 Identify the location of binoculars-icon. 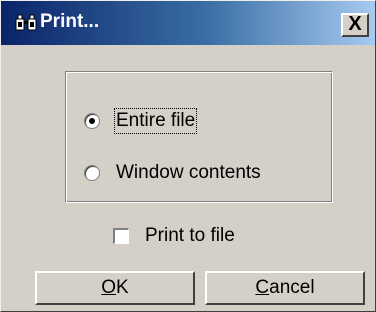
(26, 23).